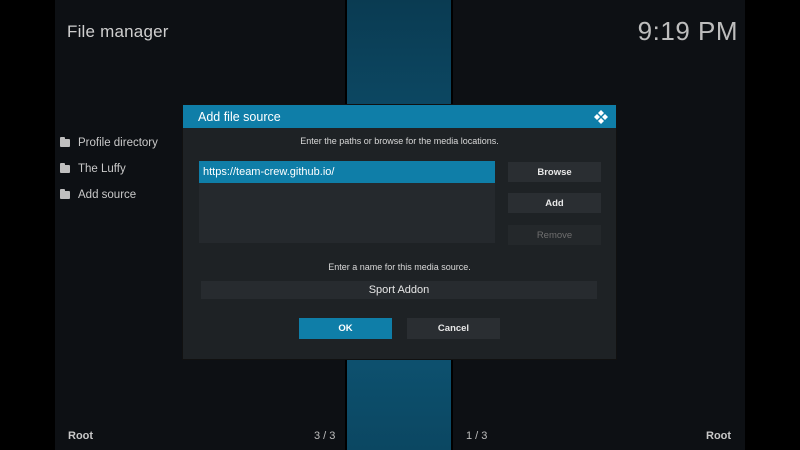  Describe the element at coordinates (325, 436) in the screenshot. I see `left-item-count: 3 / 3` at that location.